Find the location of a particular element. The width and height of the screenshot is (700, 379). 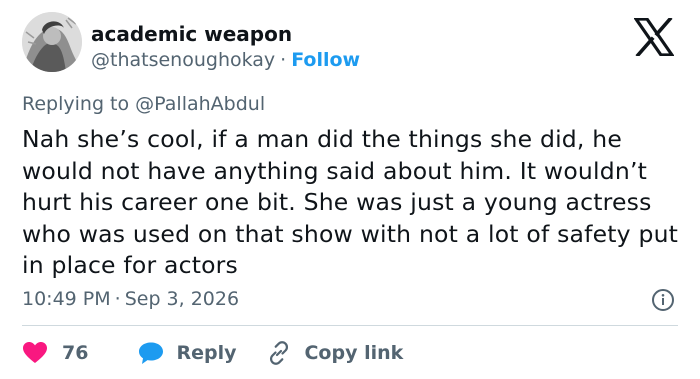

reply-button: Reply is located at coordinates (187, 353).